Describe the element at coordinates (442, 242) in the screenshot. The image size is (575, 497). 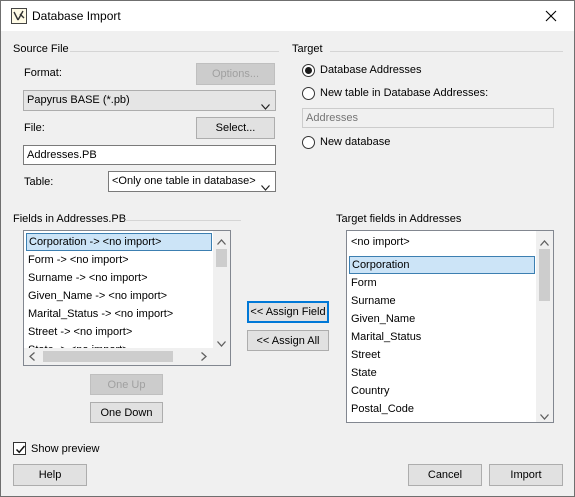
I see `list-item: <no import>` at that location.